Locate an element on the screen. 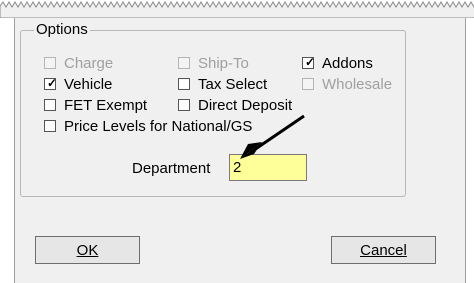 The height and width of the screenshot is (283, 474). callout-arrow-icon is located at coordinates (272, 136).